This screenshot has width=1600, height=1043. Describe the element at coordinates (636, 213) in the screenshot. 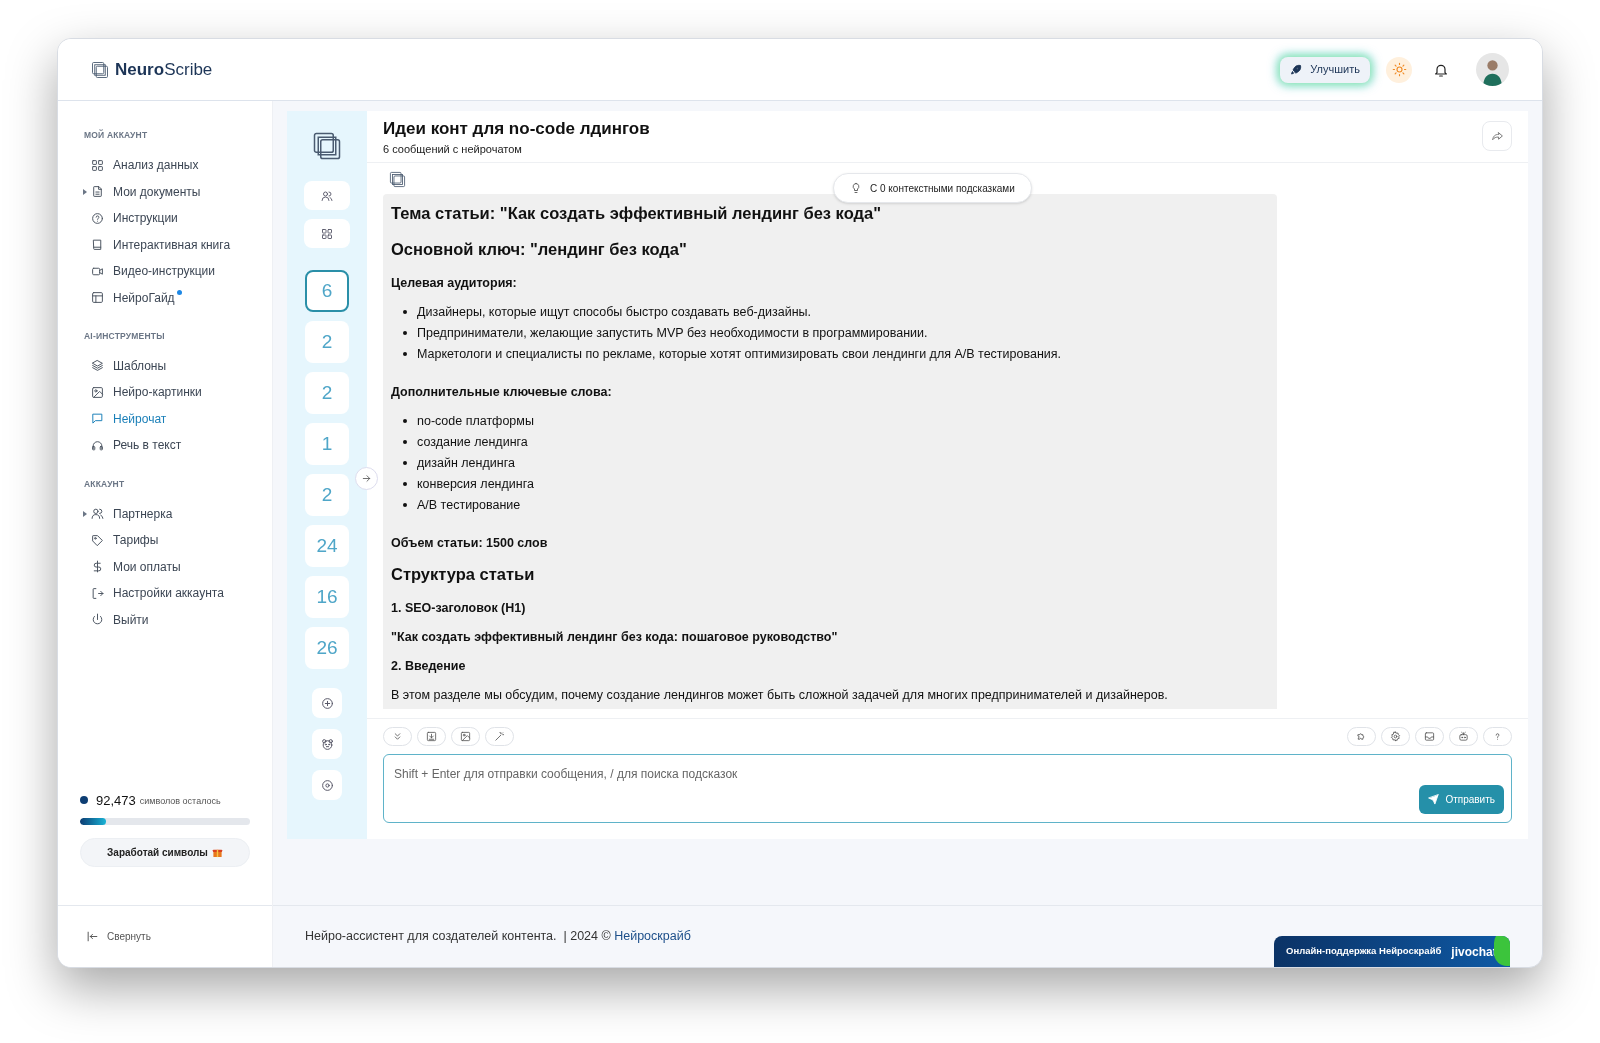

I see `message-heading: Тема статьи: "Как создать эффективный лендинг без кода"` at that location.